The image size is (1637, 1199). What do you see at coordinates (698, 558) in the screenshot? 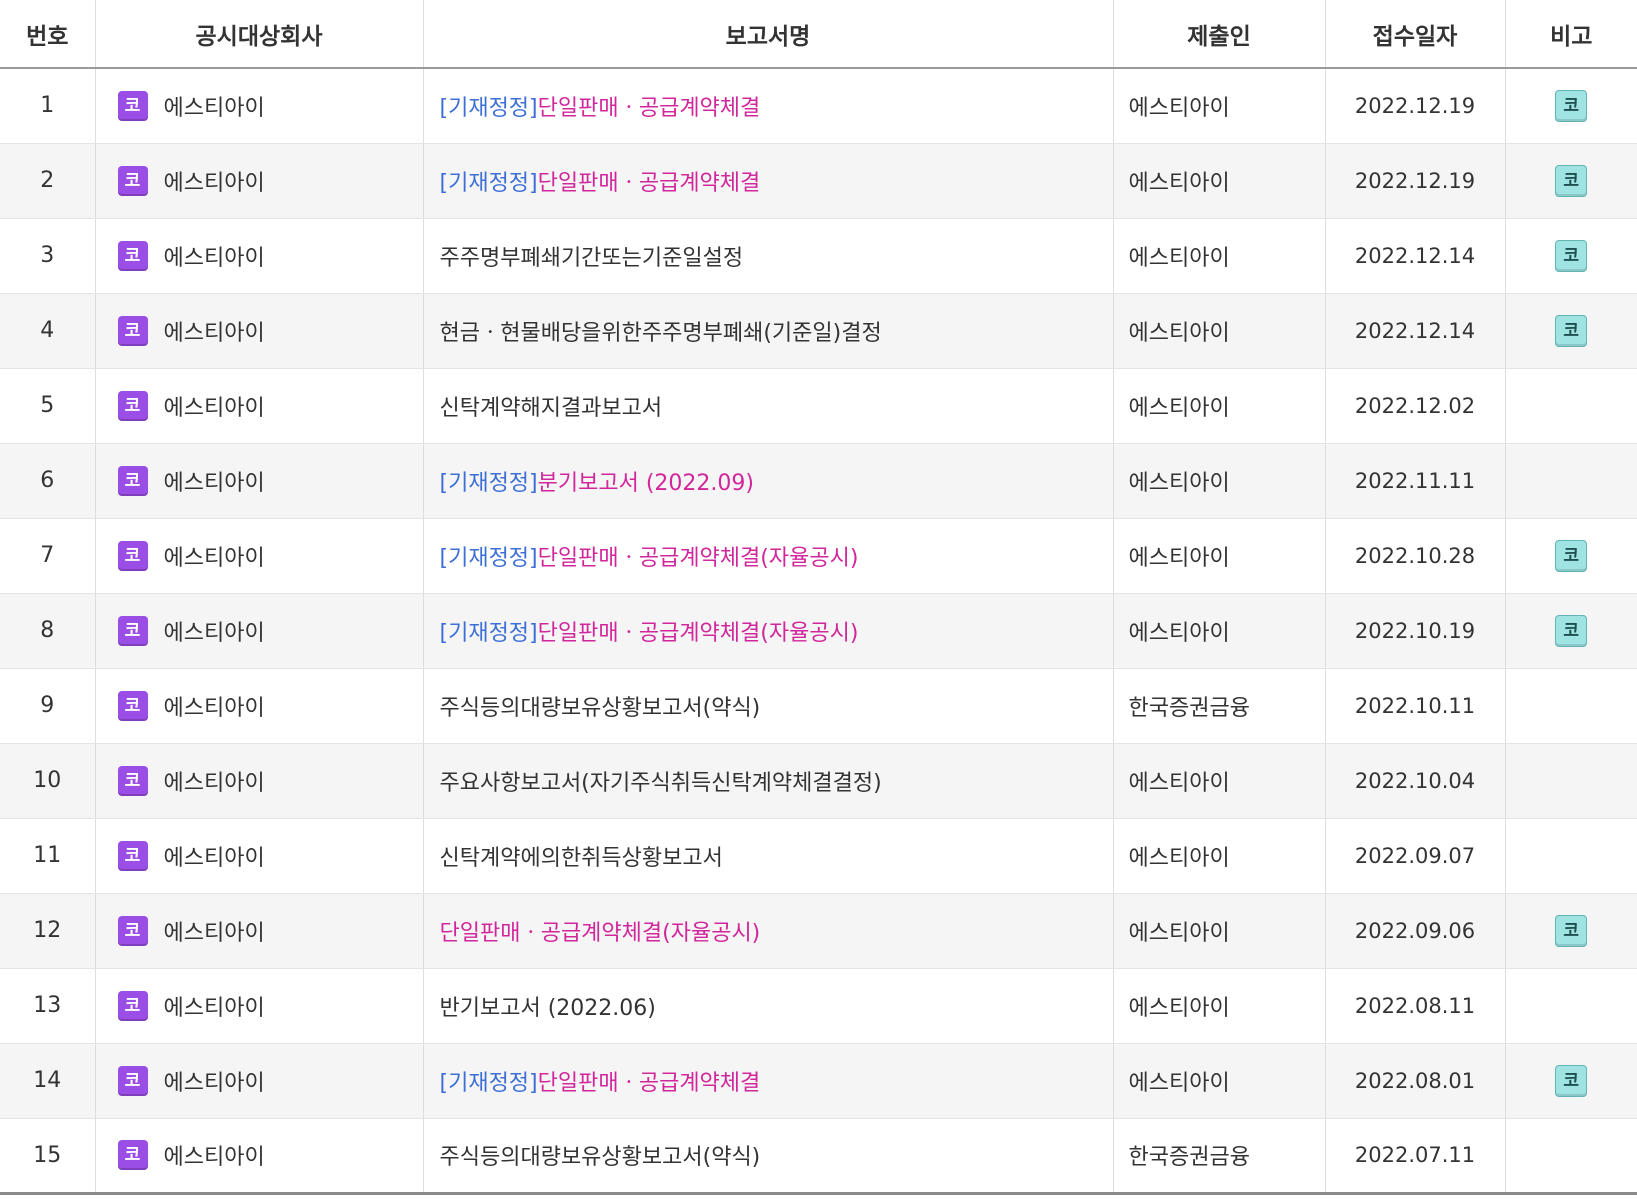
I see `report-title: 단일판매ㆍ공급계약체결(자율공시)` at bounding box center [698, 558].